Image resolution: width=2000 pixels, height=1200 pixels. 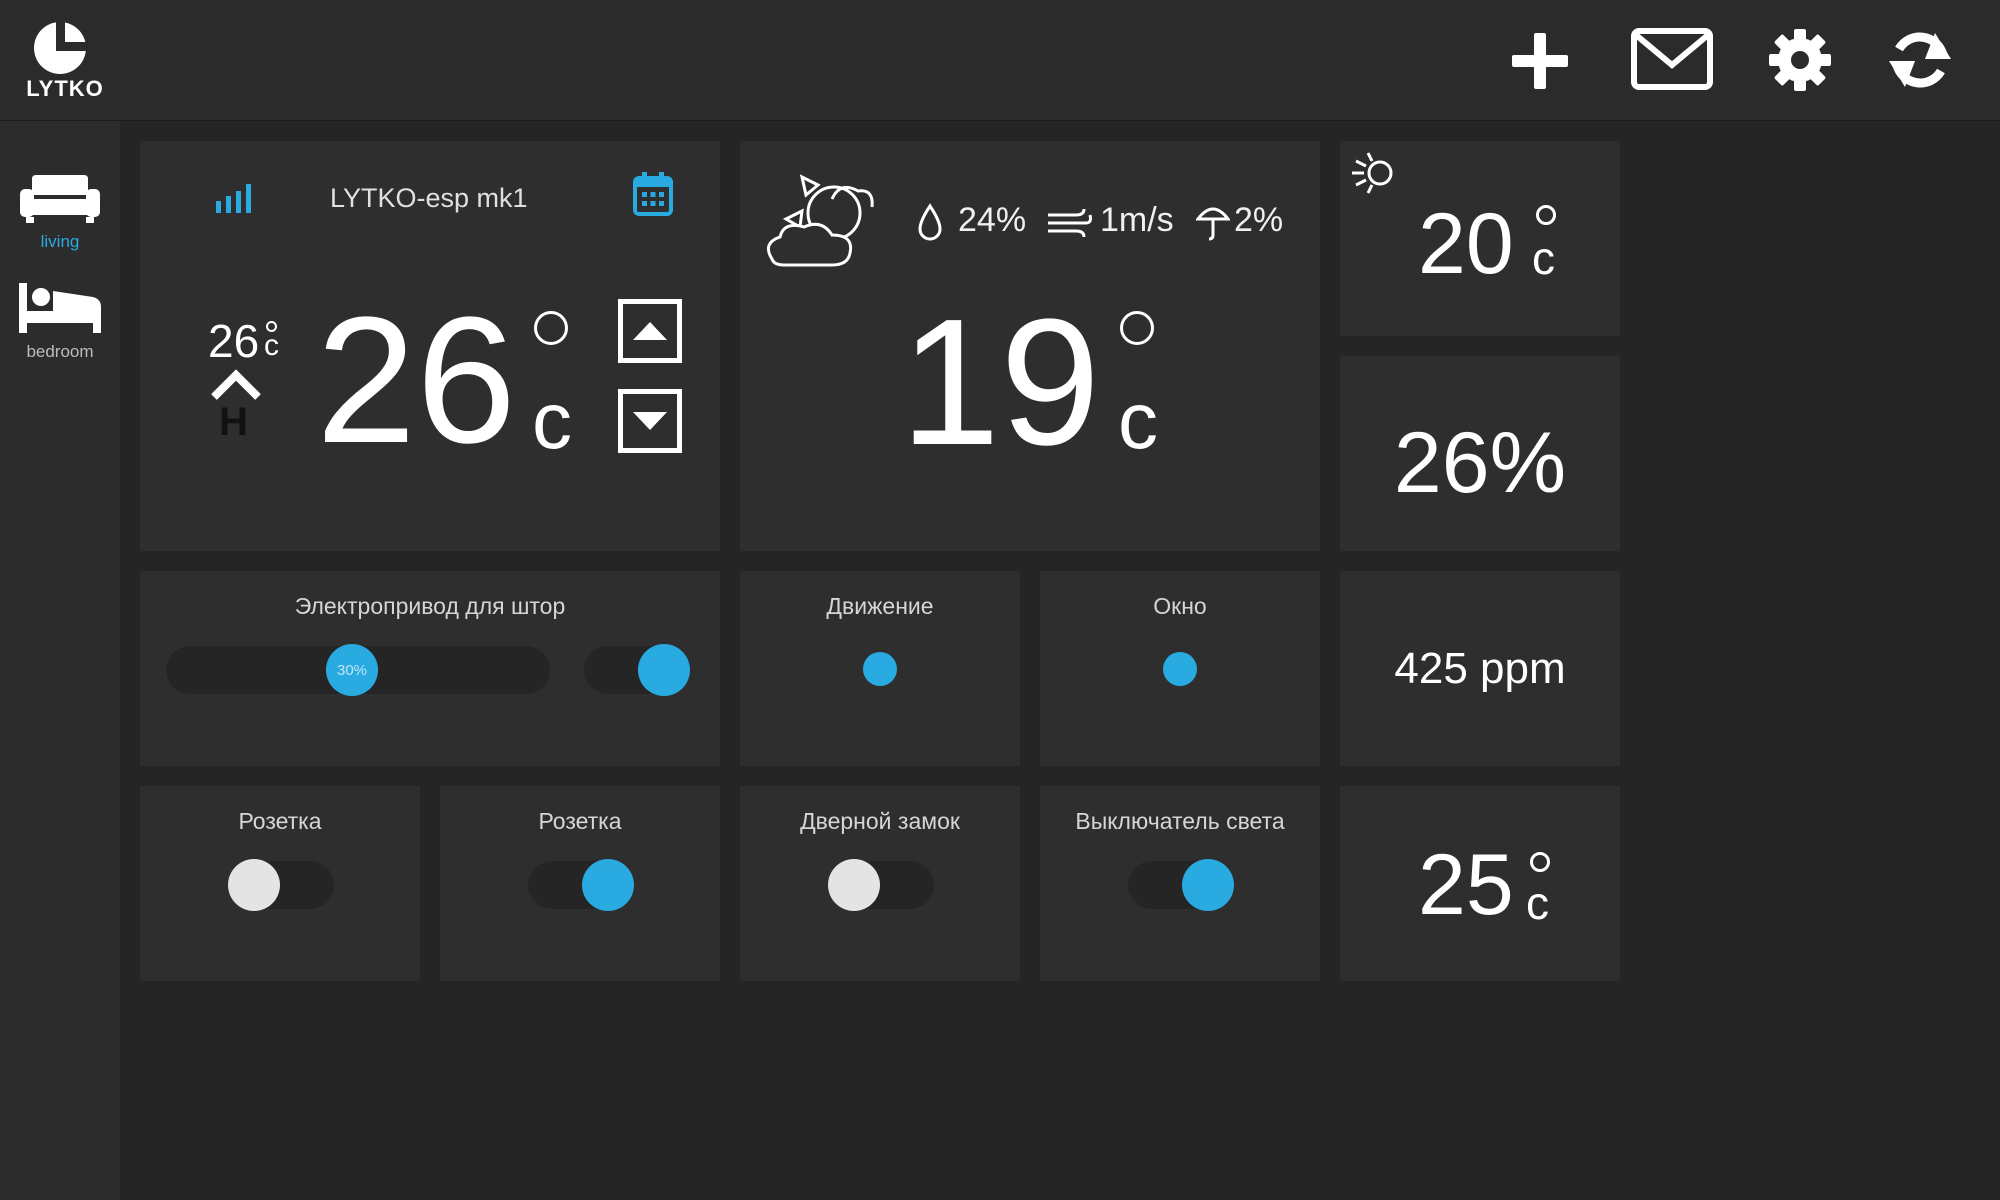 I want to click on mail-icon, so click(x=1672, y=59).